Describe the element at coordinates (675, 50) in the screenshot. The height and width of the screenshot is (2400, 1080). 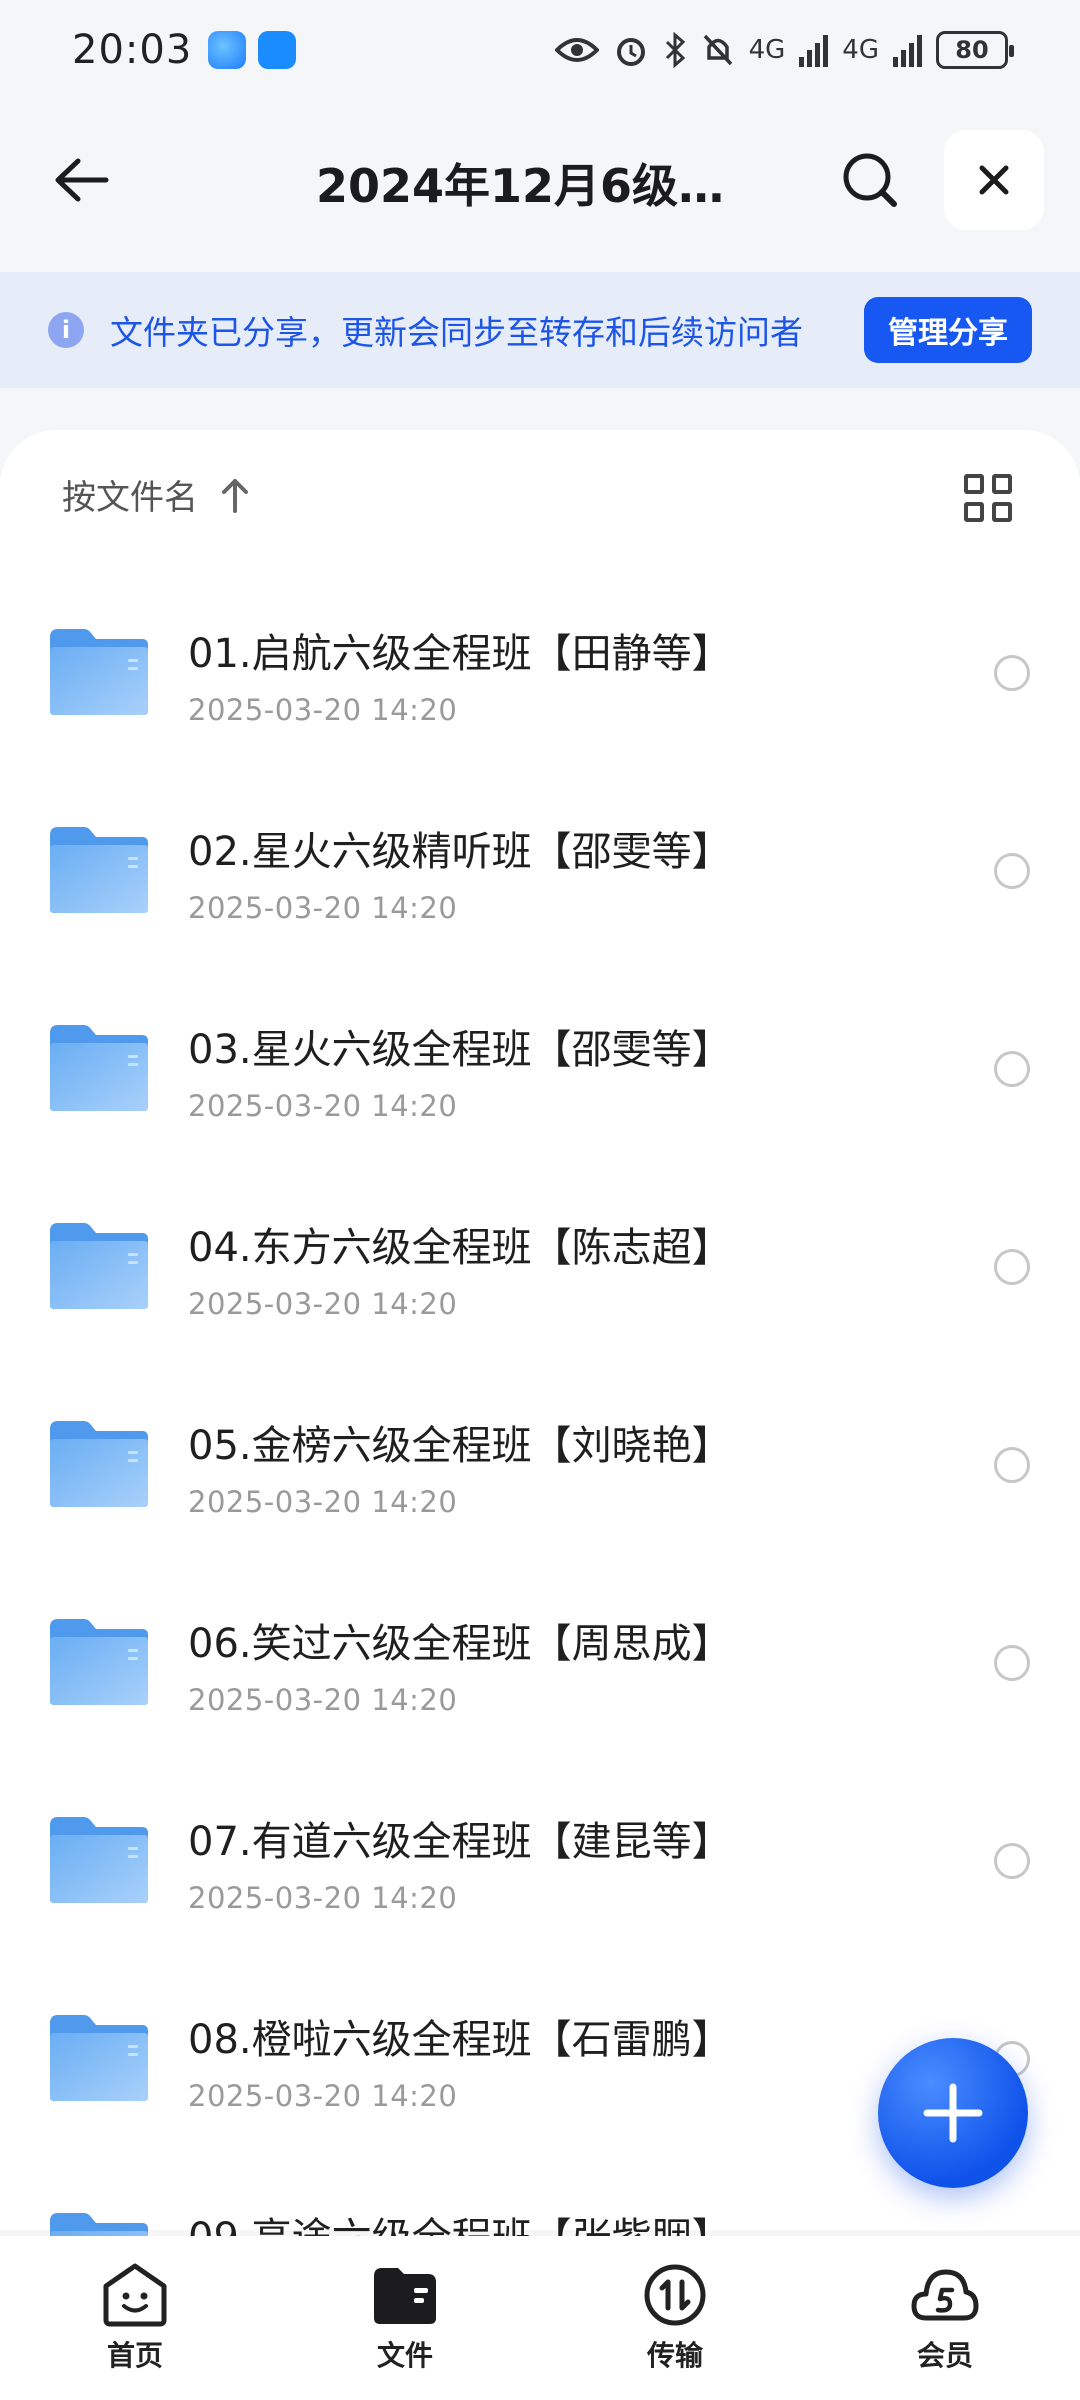
I see `bluetooth-icon` at that location.